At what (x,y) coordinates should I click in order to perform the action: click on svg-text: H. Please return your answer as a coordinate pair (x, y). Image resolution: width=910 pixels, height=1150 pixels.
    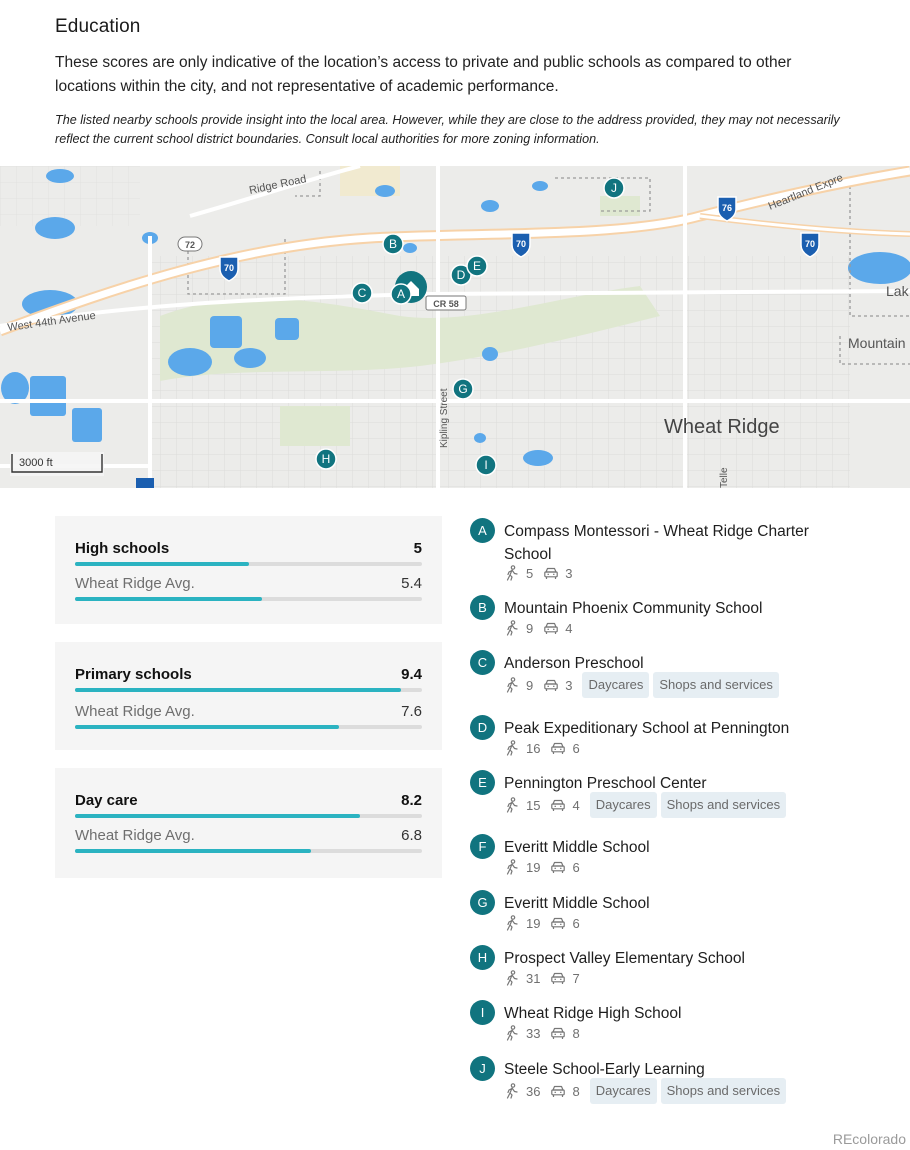
    Looking at the image, I should click on (326, 459).